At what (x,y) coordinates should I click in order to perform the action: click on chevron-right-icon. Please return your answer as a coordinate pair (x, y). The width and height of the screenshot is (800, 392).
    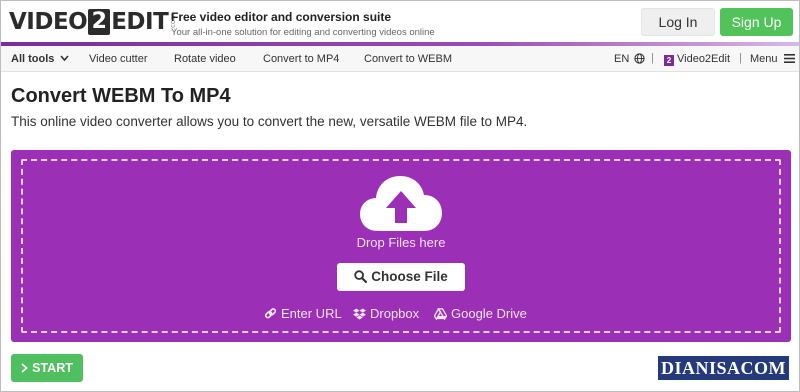
    Looking at the image, I should click on (24, 368).